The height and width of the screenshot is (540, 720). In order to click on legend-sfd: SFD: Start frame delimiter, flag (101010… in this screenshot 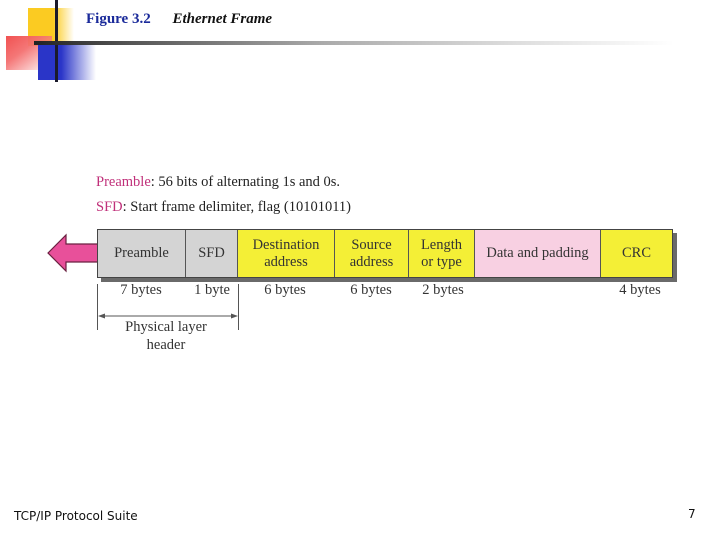, I will do `click(223, 207)`.